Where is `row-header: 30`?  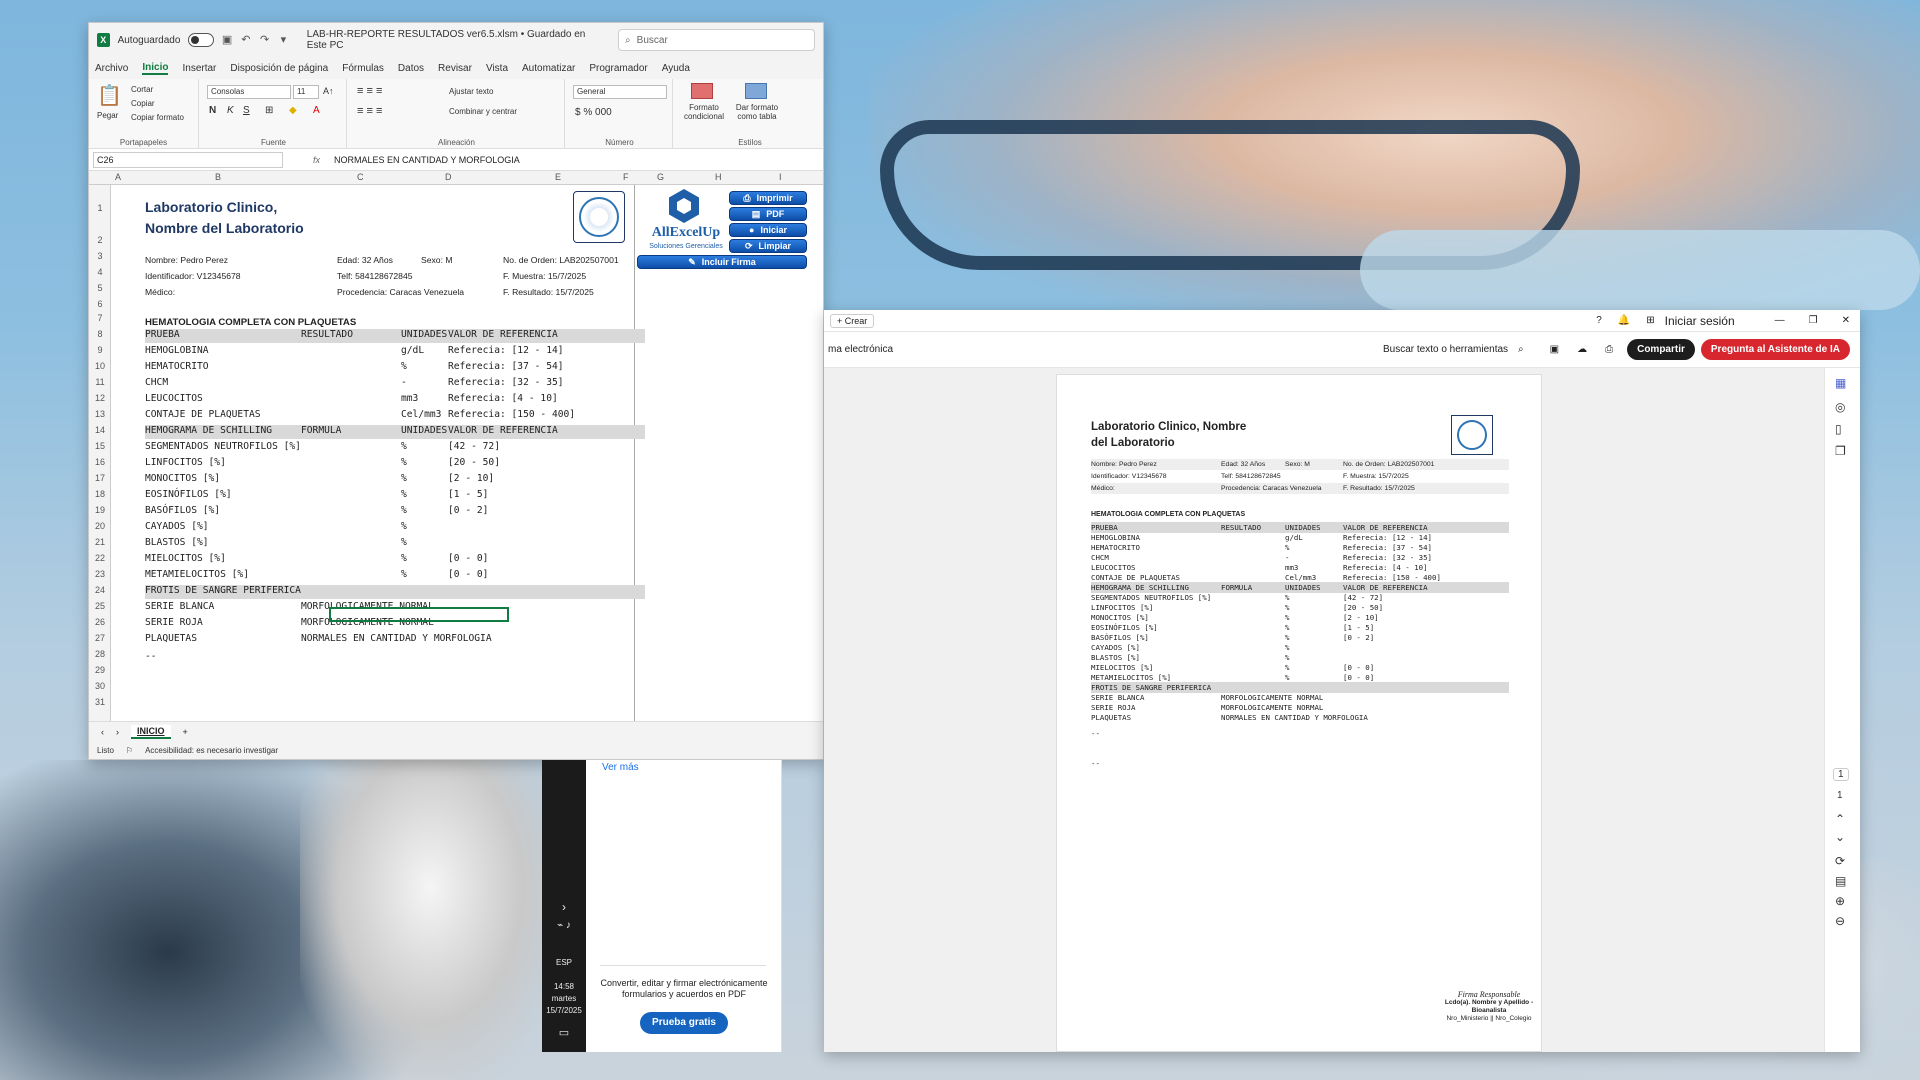
row-header: 30 is located at coordinates (100, 686).